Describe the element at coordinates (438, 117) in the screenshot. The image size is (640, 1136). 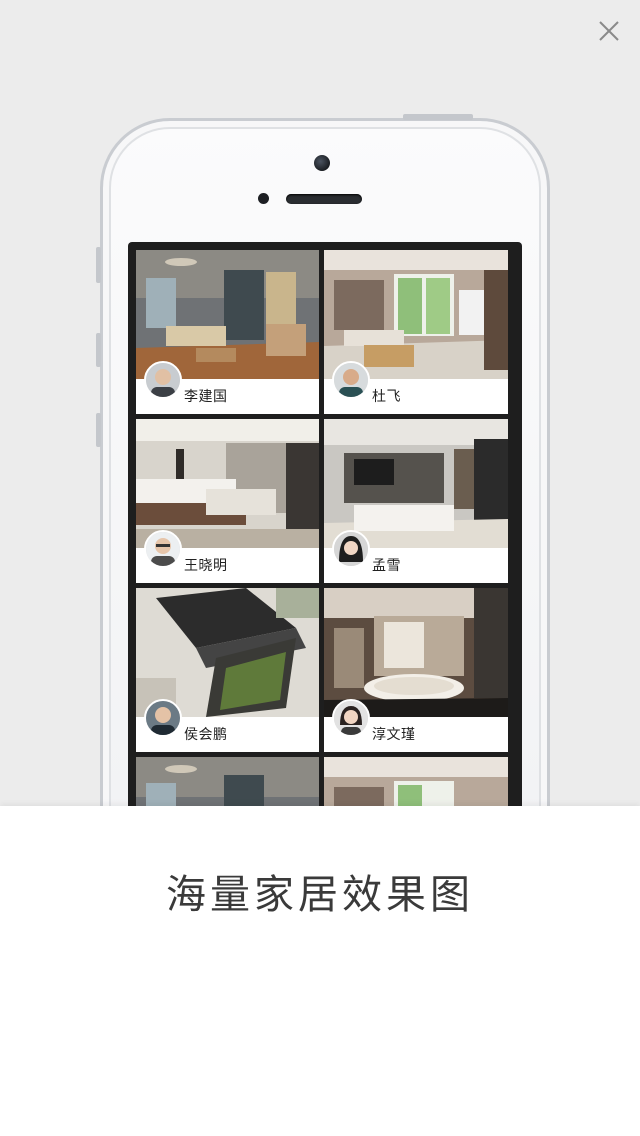
I see `power-button` at that location.